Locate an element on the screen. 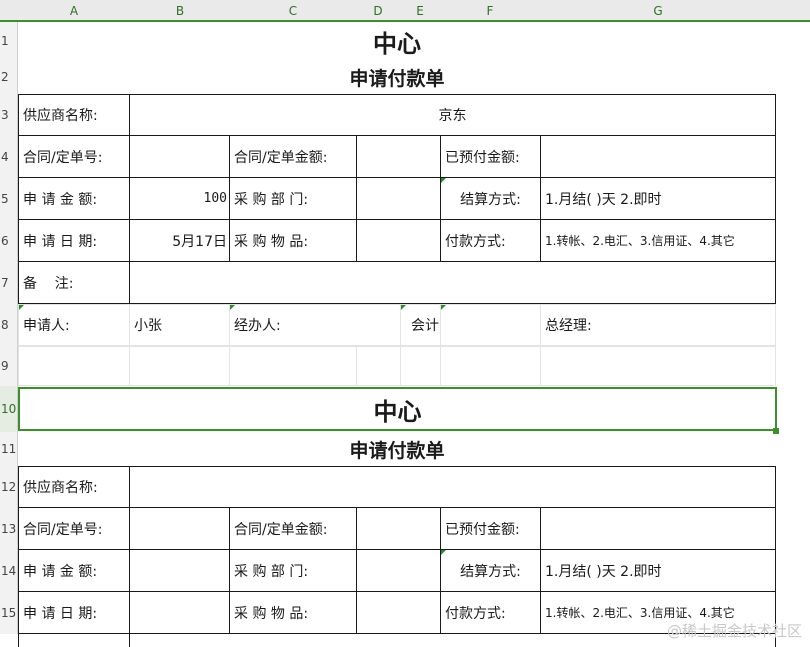  form1-contract-no-label: 合同/定单号: is located at coordinates (74, 156).